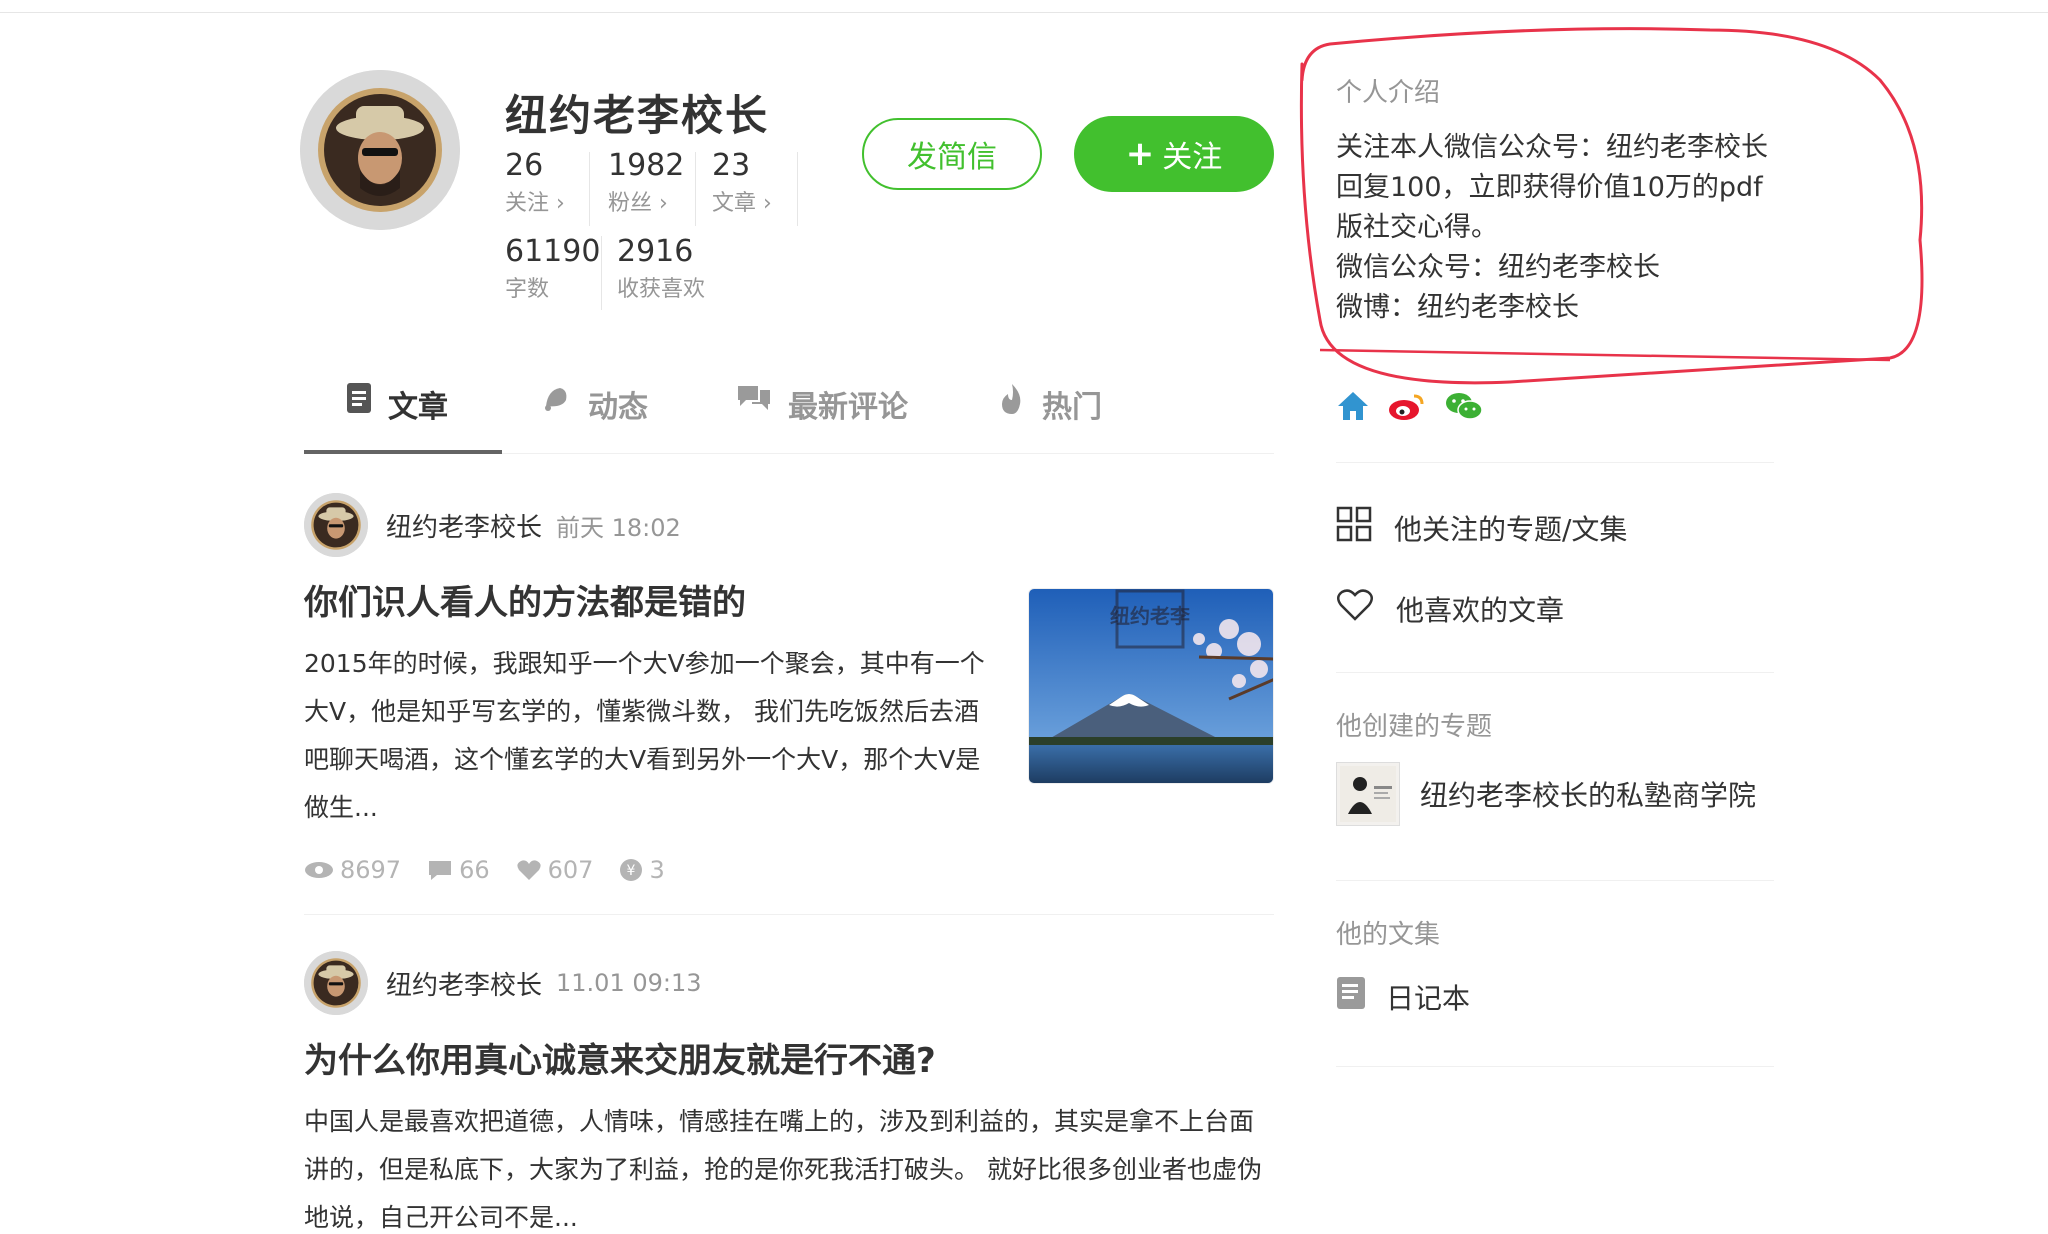 The height and width of the screenshot is (1234, 2048). I want to click on intro-line: 关注本人微信公众号：纽约老李校长, so click(1552, 147).